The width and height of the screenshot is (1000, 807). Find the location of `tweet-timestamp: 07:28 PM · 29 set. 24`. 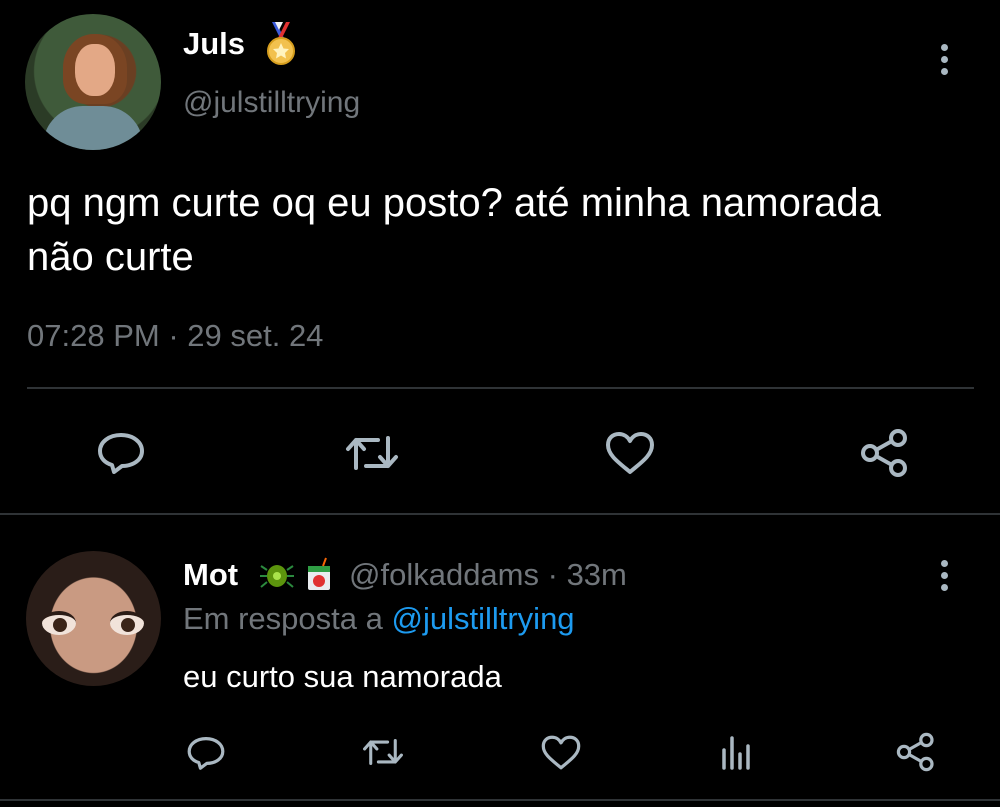

tweet-timestamp: 07:28 PM · 29 set. 24 is located at coordinates (175, 336).